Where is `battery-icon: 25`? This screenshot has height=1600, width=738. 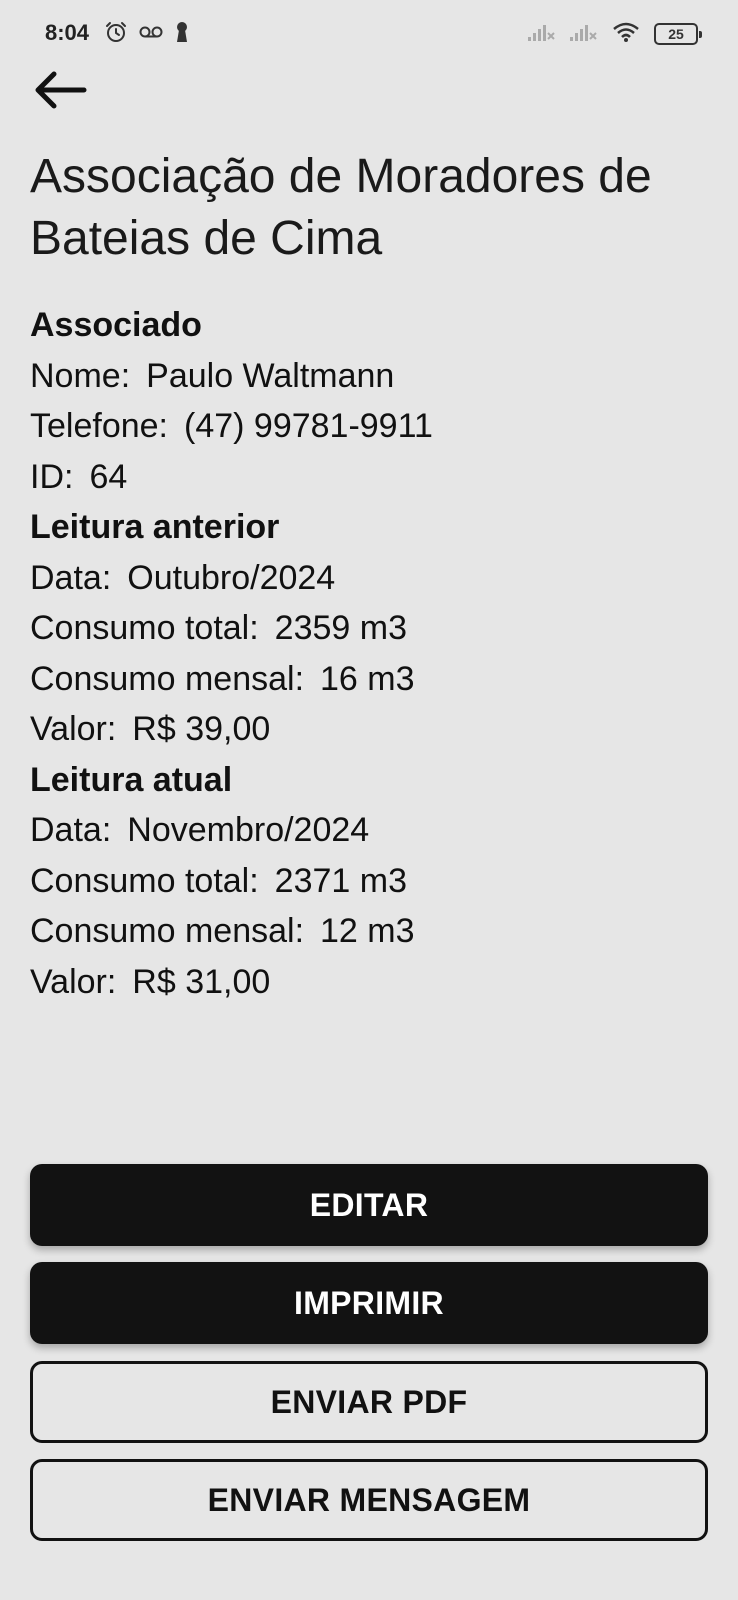
battery-icon: 25 is located at coordinates (678, 34).